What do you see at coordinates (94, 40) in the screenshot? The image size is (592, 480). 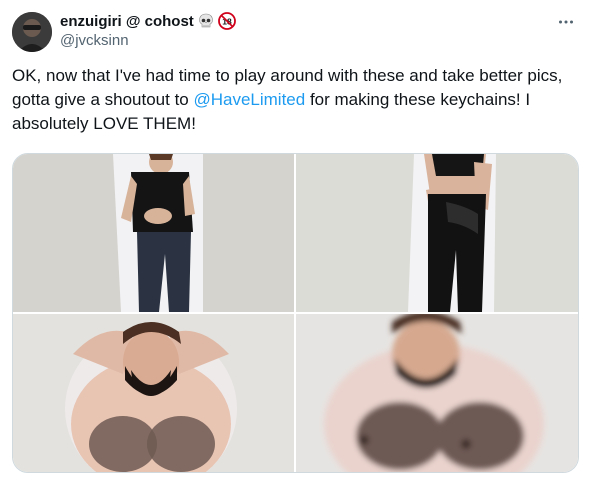 I see `author-handle: @jvcksinn` at bounding box center [94, 40].